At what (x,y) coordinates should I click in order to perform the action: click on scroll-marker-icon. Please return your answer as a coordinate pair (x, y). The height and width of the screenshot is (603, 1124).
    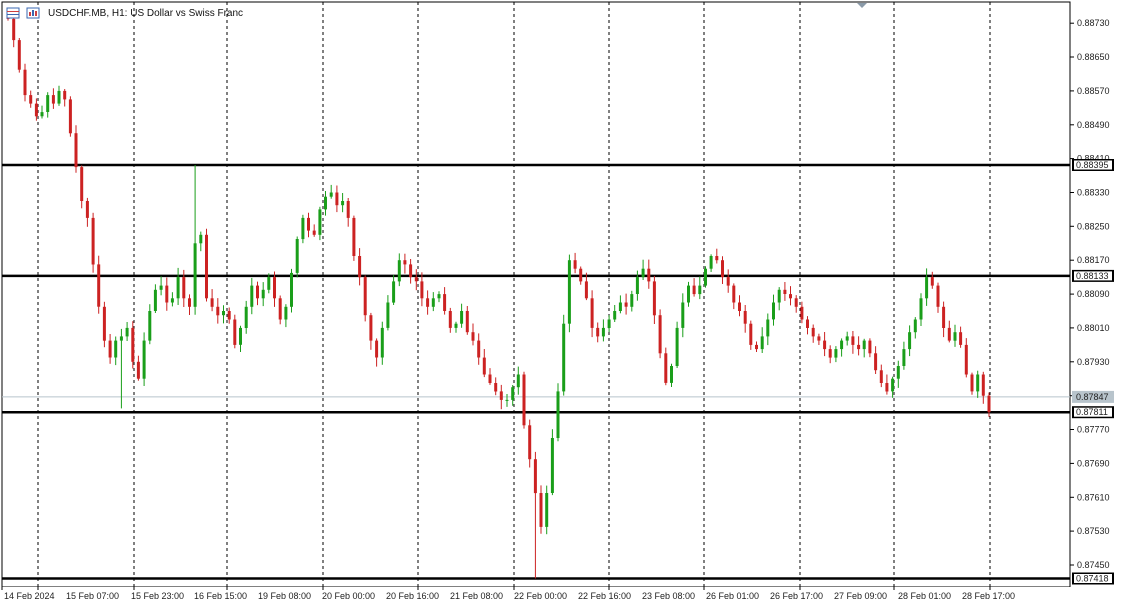
    Looking at the image, I should click on (862, 5).